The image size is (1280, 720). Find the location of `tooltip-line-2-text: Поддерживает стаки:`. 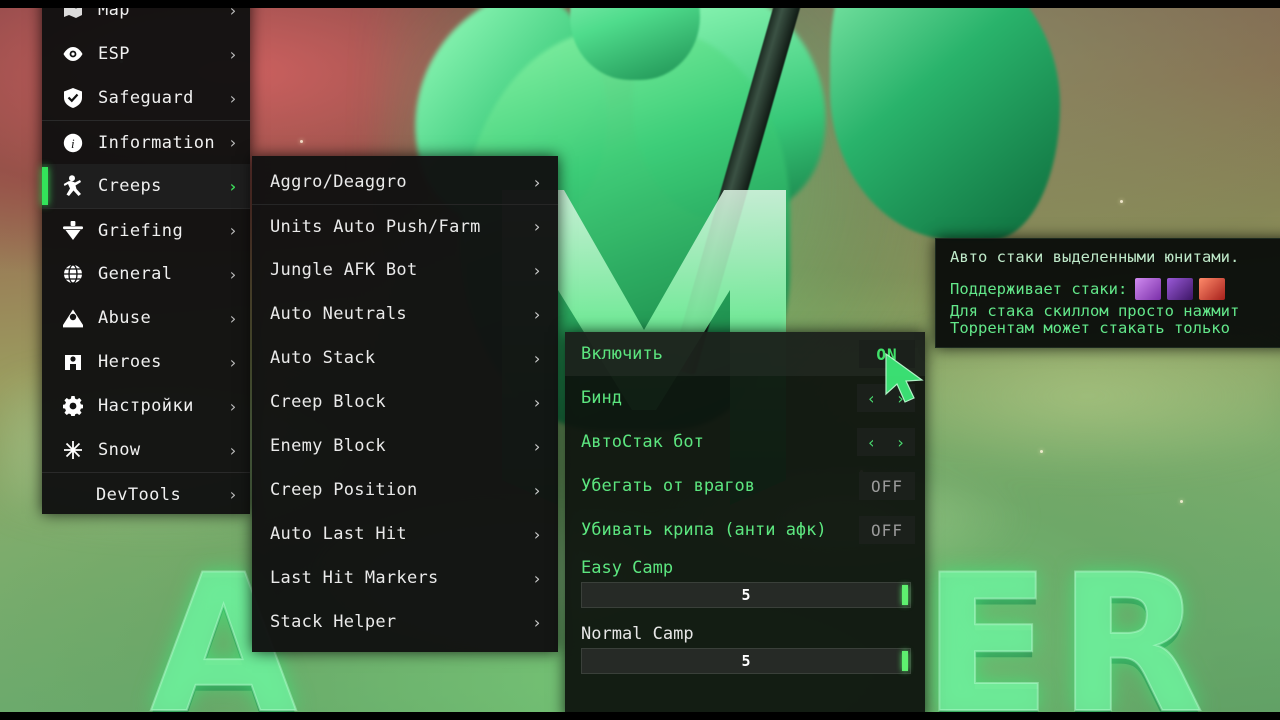

tooltip-line-2-text: Поддерживает стаки: is located at coordinates (1039, 288).